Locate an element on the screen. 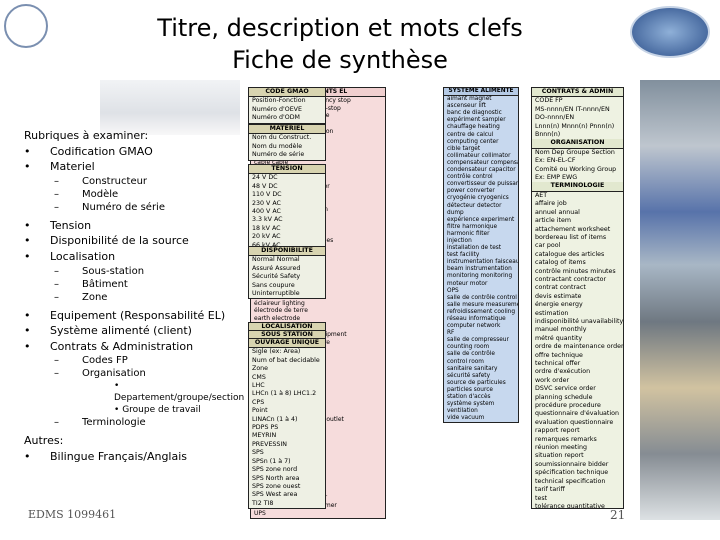 This screenshot has width=720, height=540. table-cell: catalogue des articles is located at coordinates (570, 254).